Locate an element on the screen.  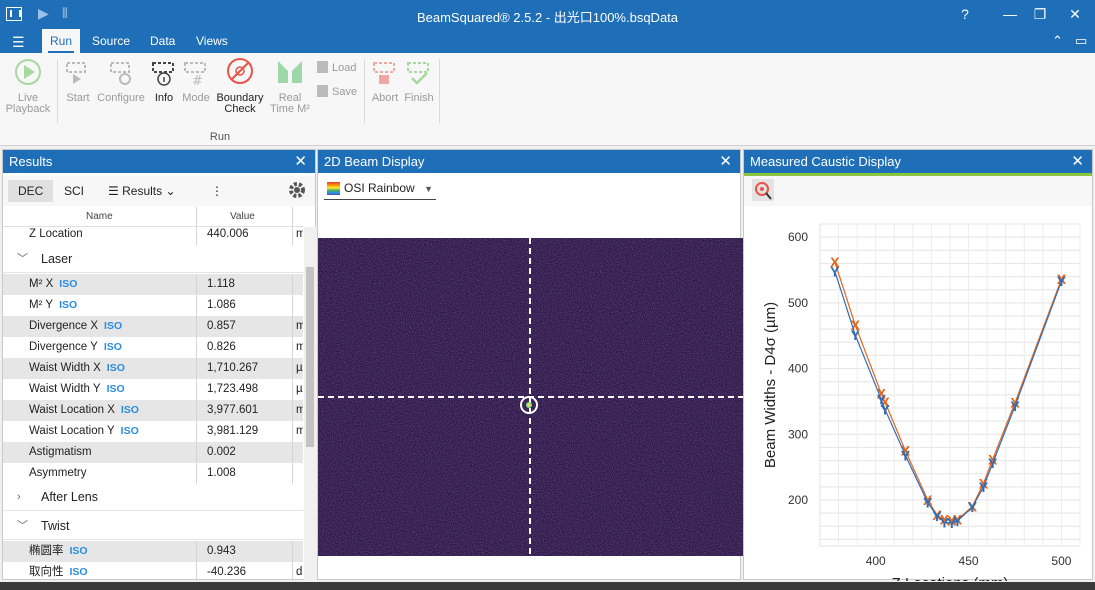
load-button: Load is located at coordinates (336, 67).